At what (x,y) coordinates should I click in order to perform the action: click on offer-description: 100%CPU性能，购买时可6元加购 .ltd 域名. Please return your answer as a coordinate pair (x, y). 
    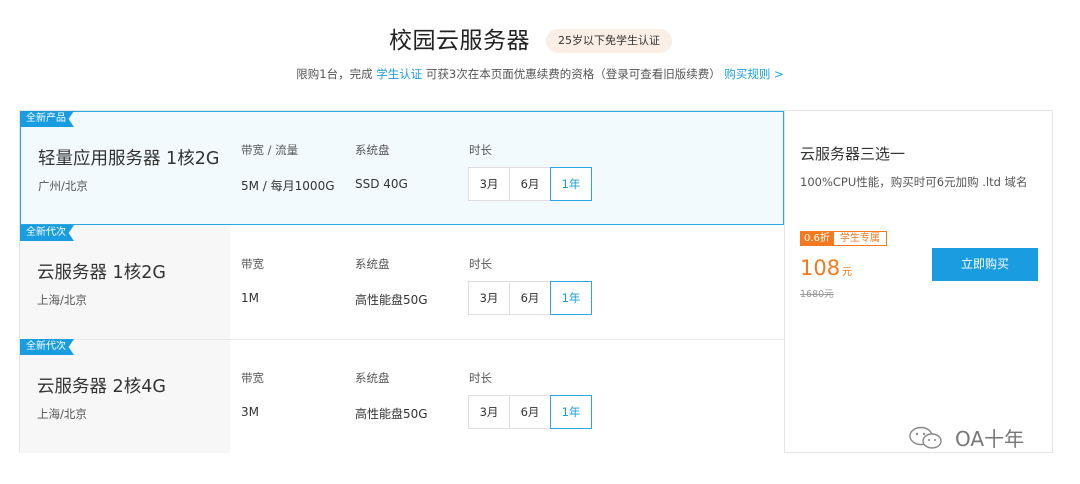
    Looking at the image, I should click on (914, 182).